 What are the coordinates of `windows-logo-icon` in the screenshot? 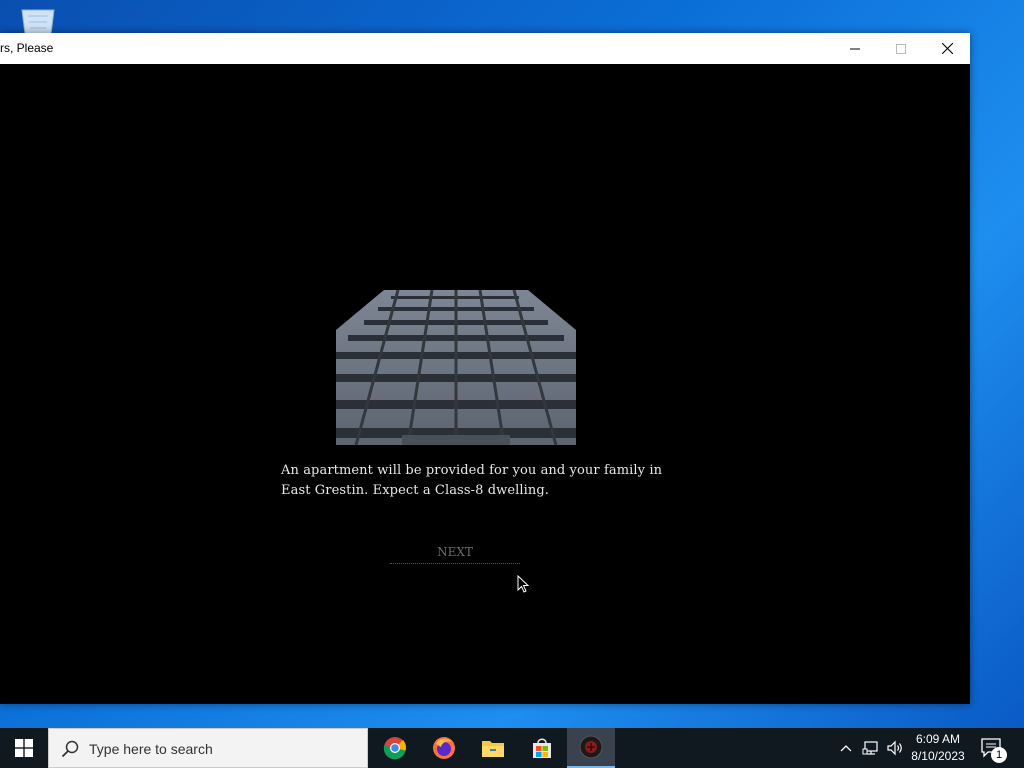 It's located at (24, 748).